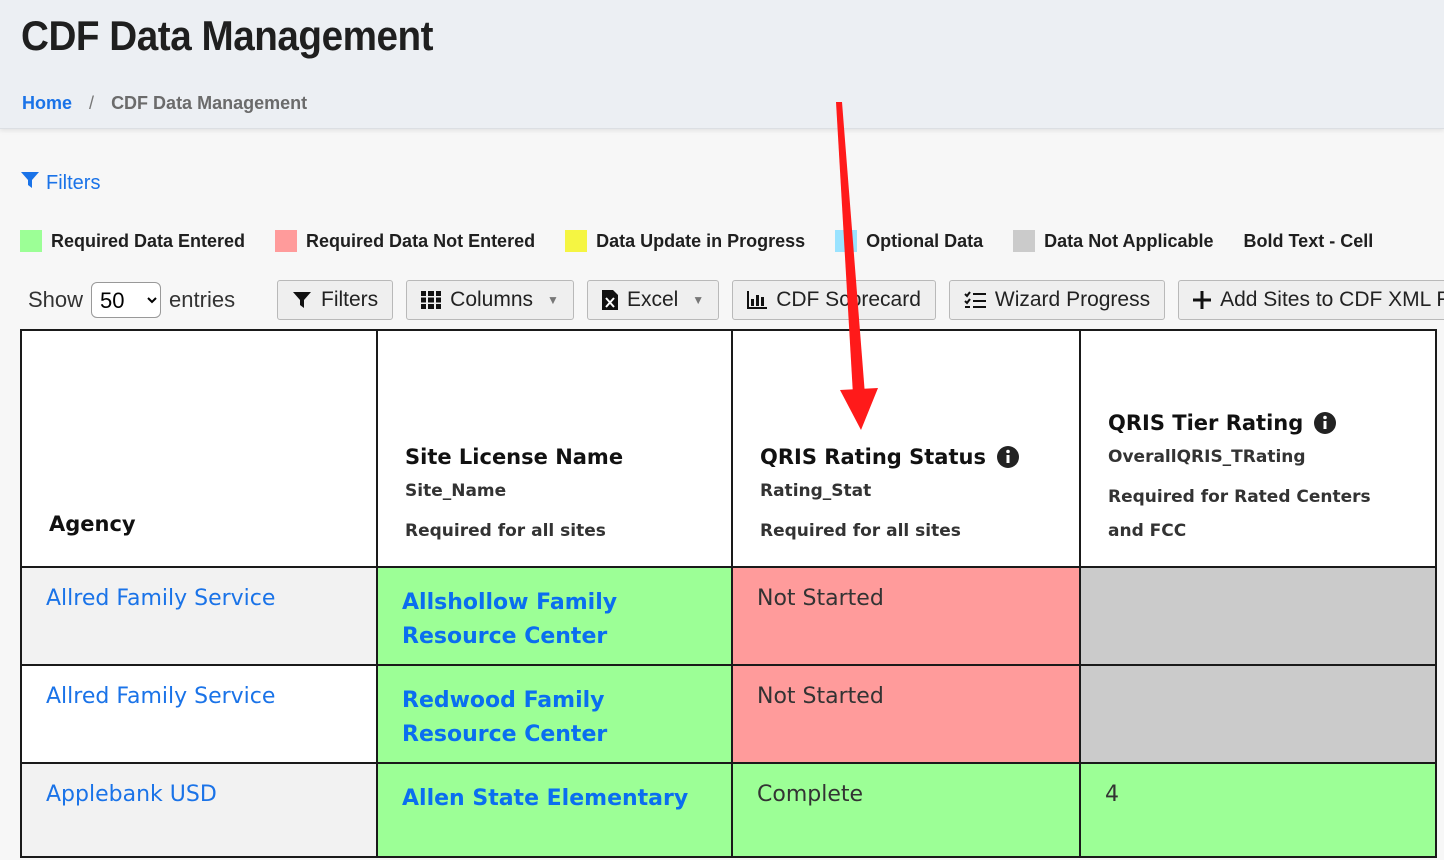  I want to click on entries-per-page-select: 50, so click(126, 300).